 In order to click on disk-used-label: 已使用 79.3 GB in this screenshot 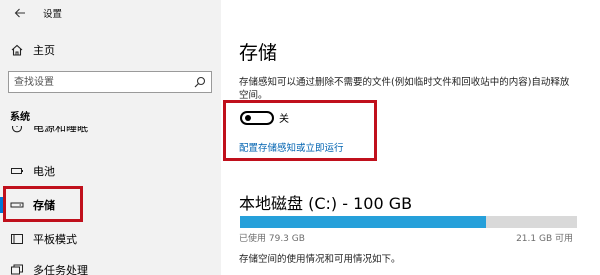, I will do `click(272, 239)`.